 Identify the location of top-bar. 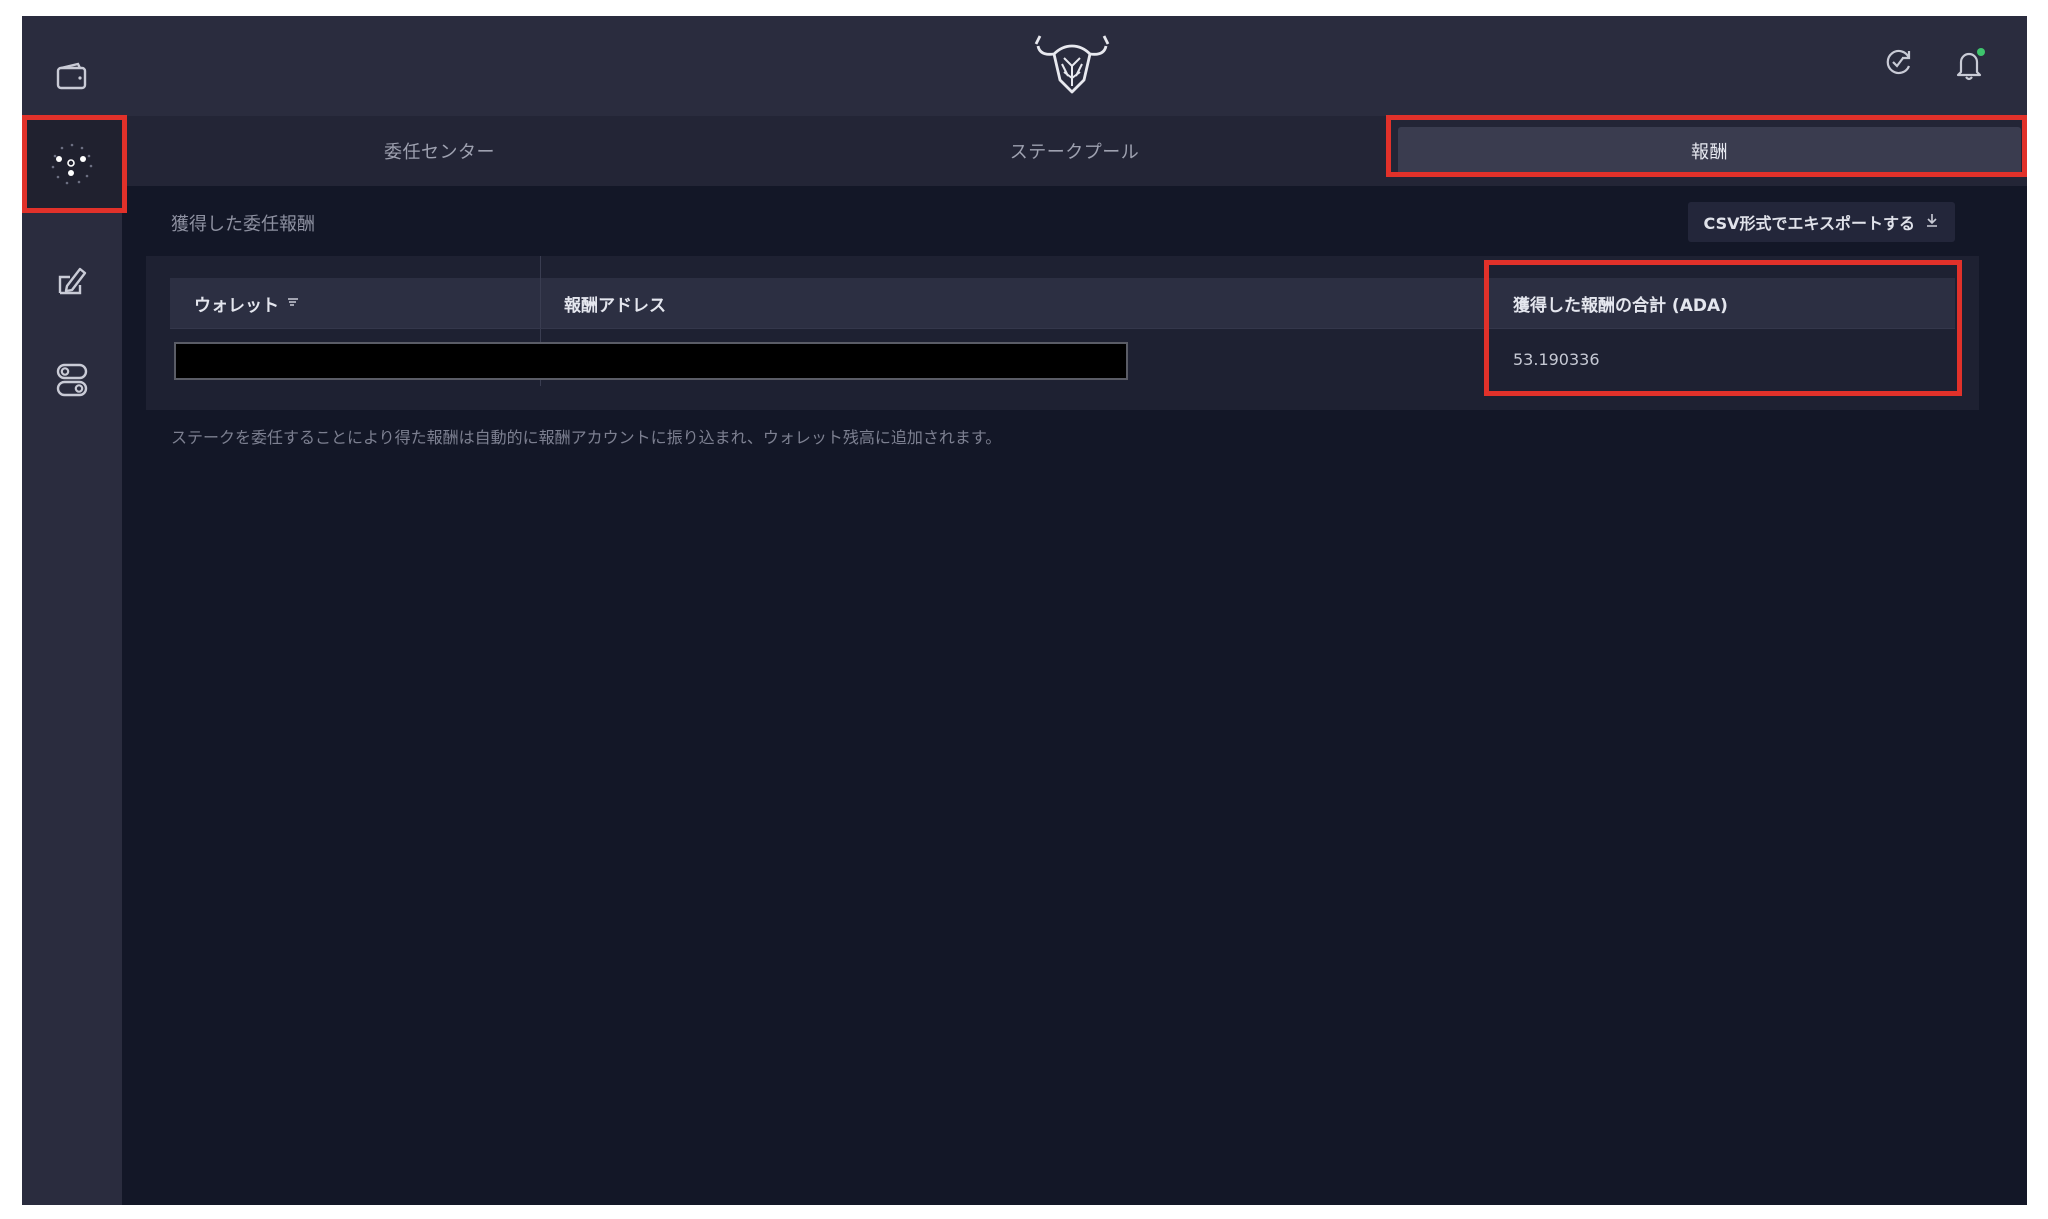
(1074, 66).